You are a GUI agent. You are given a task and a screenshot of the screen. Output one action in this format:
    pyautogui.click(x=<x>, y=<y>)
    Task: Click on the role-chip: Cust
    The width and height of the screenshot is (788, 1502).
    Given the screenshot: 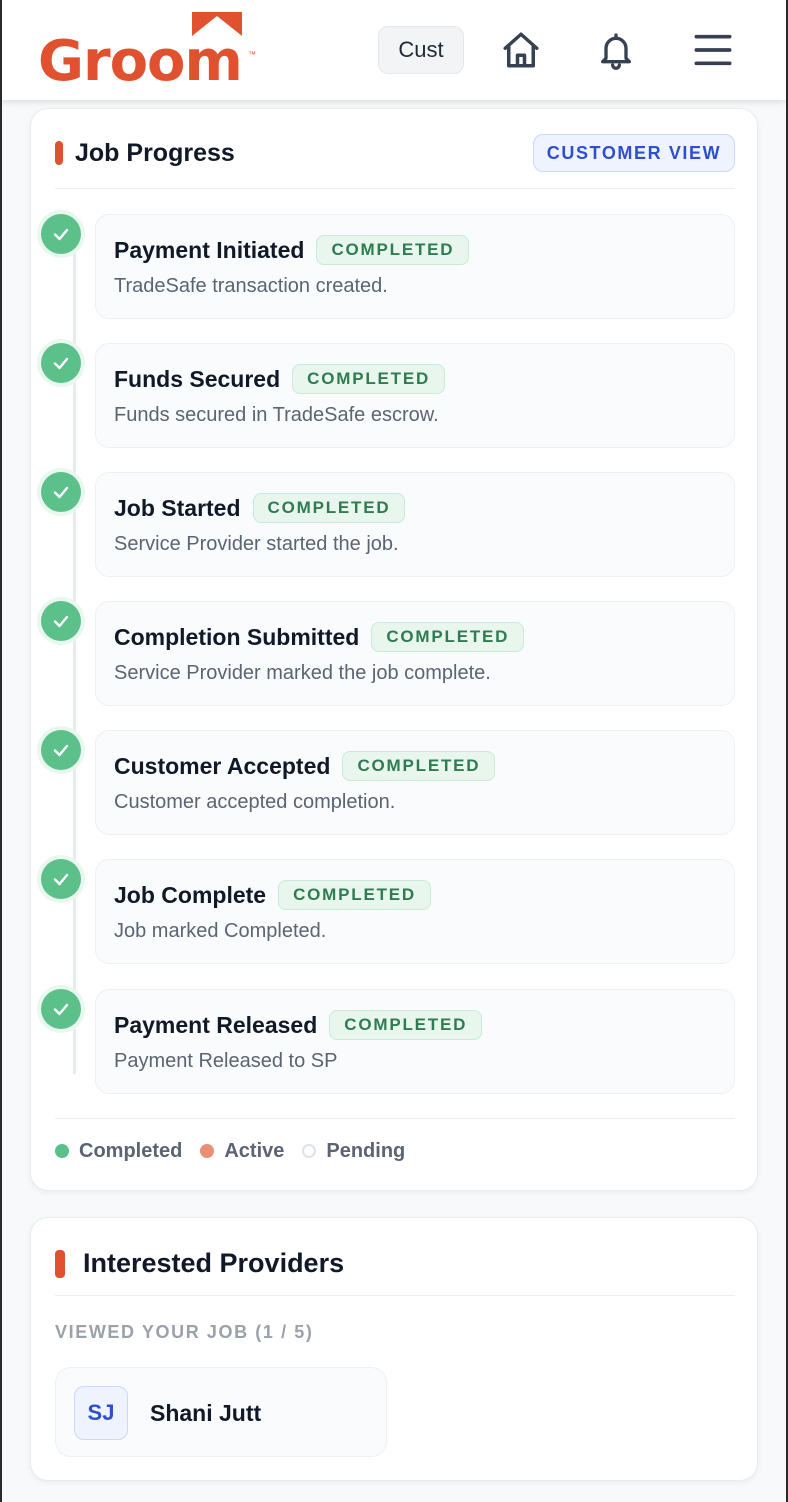 What is the action you would take?
    pyautogui.click(x=421, y=50)
    